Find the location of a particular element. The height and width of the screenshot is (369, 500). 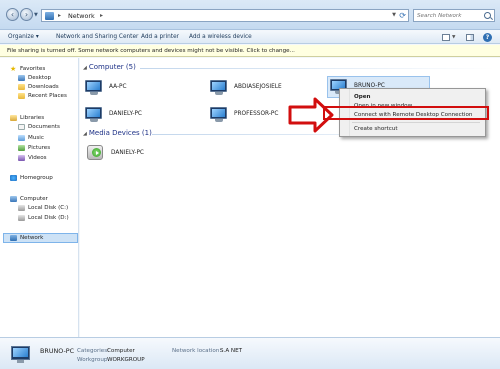

add-wireless-device-button: Add a wireless device is located at coordinates (220, 37).